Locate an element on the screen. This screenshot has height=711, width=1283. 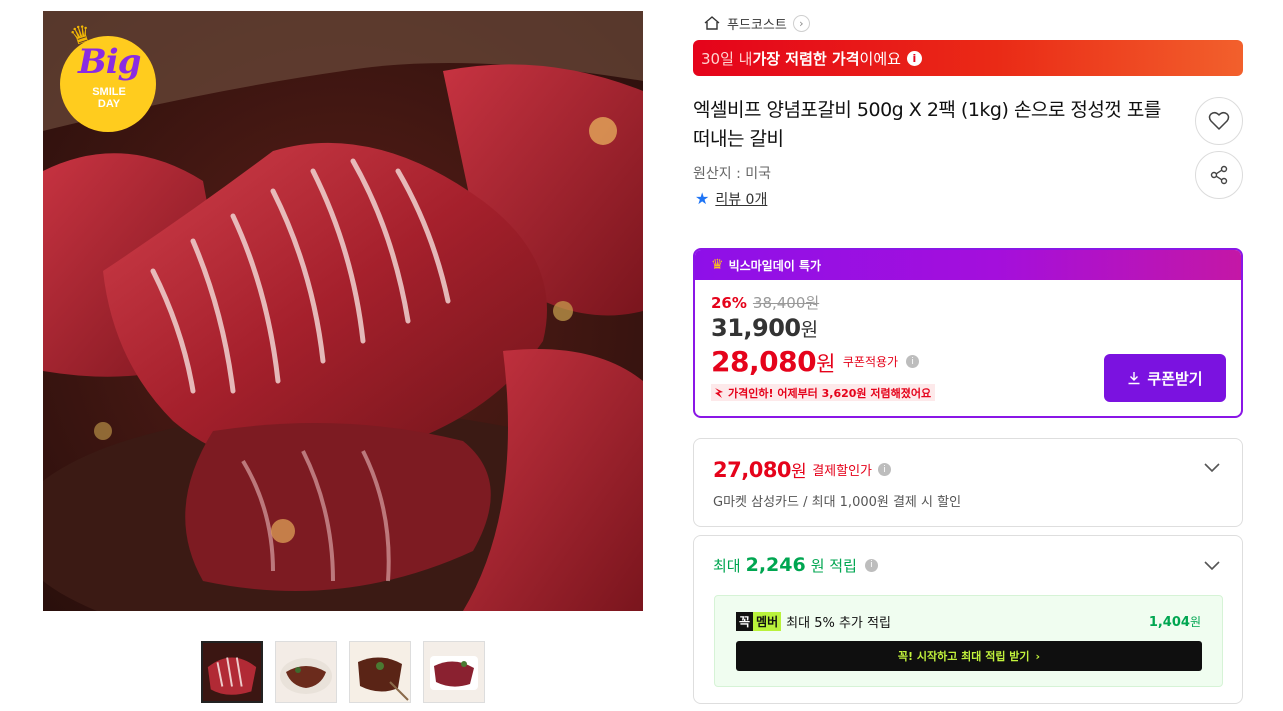
coupon-price-amount: 28,080원 is located at coordinates (773, 361).